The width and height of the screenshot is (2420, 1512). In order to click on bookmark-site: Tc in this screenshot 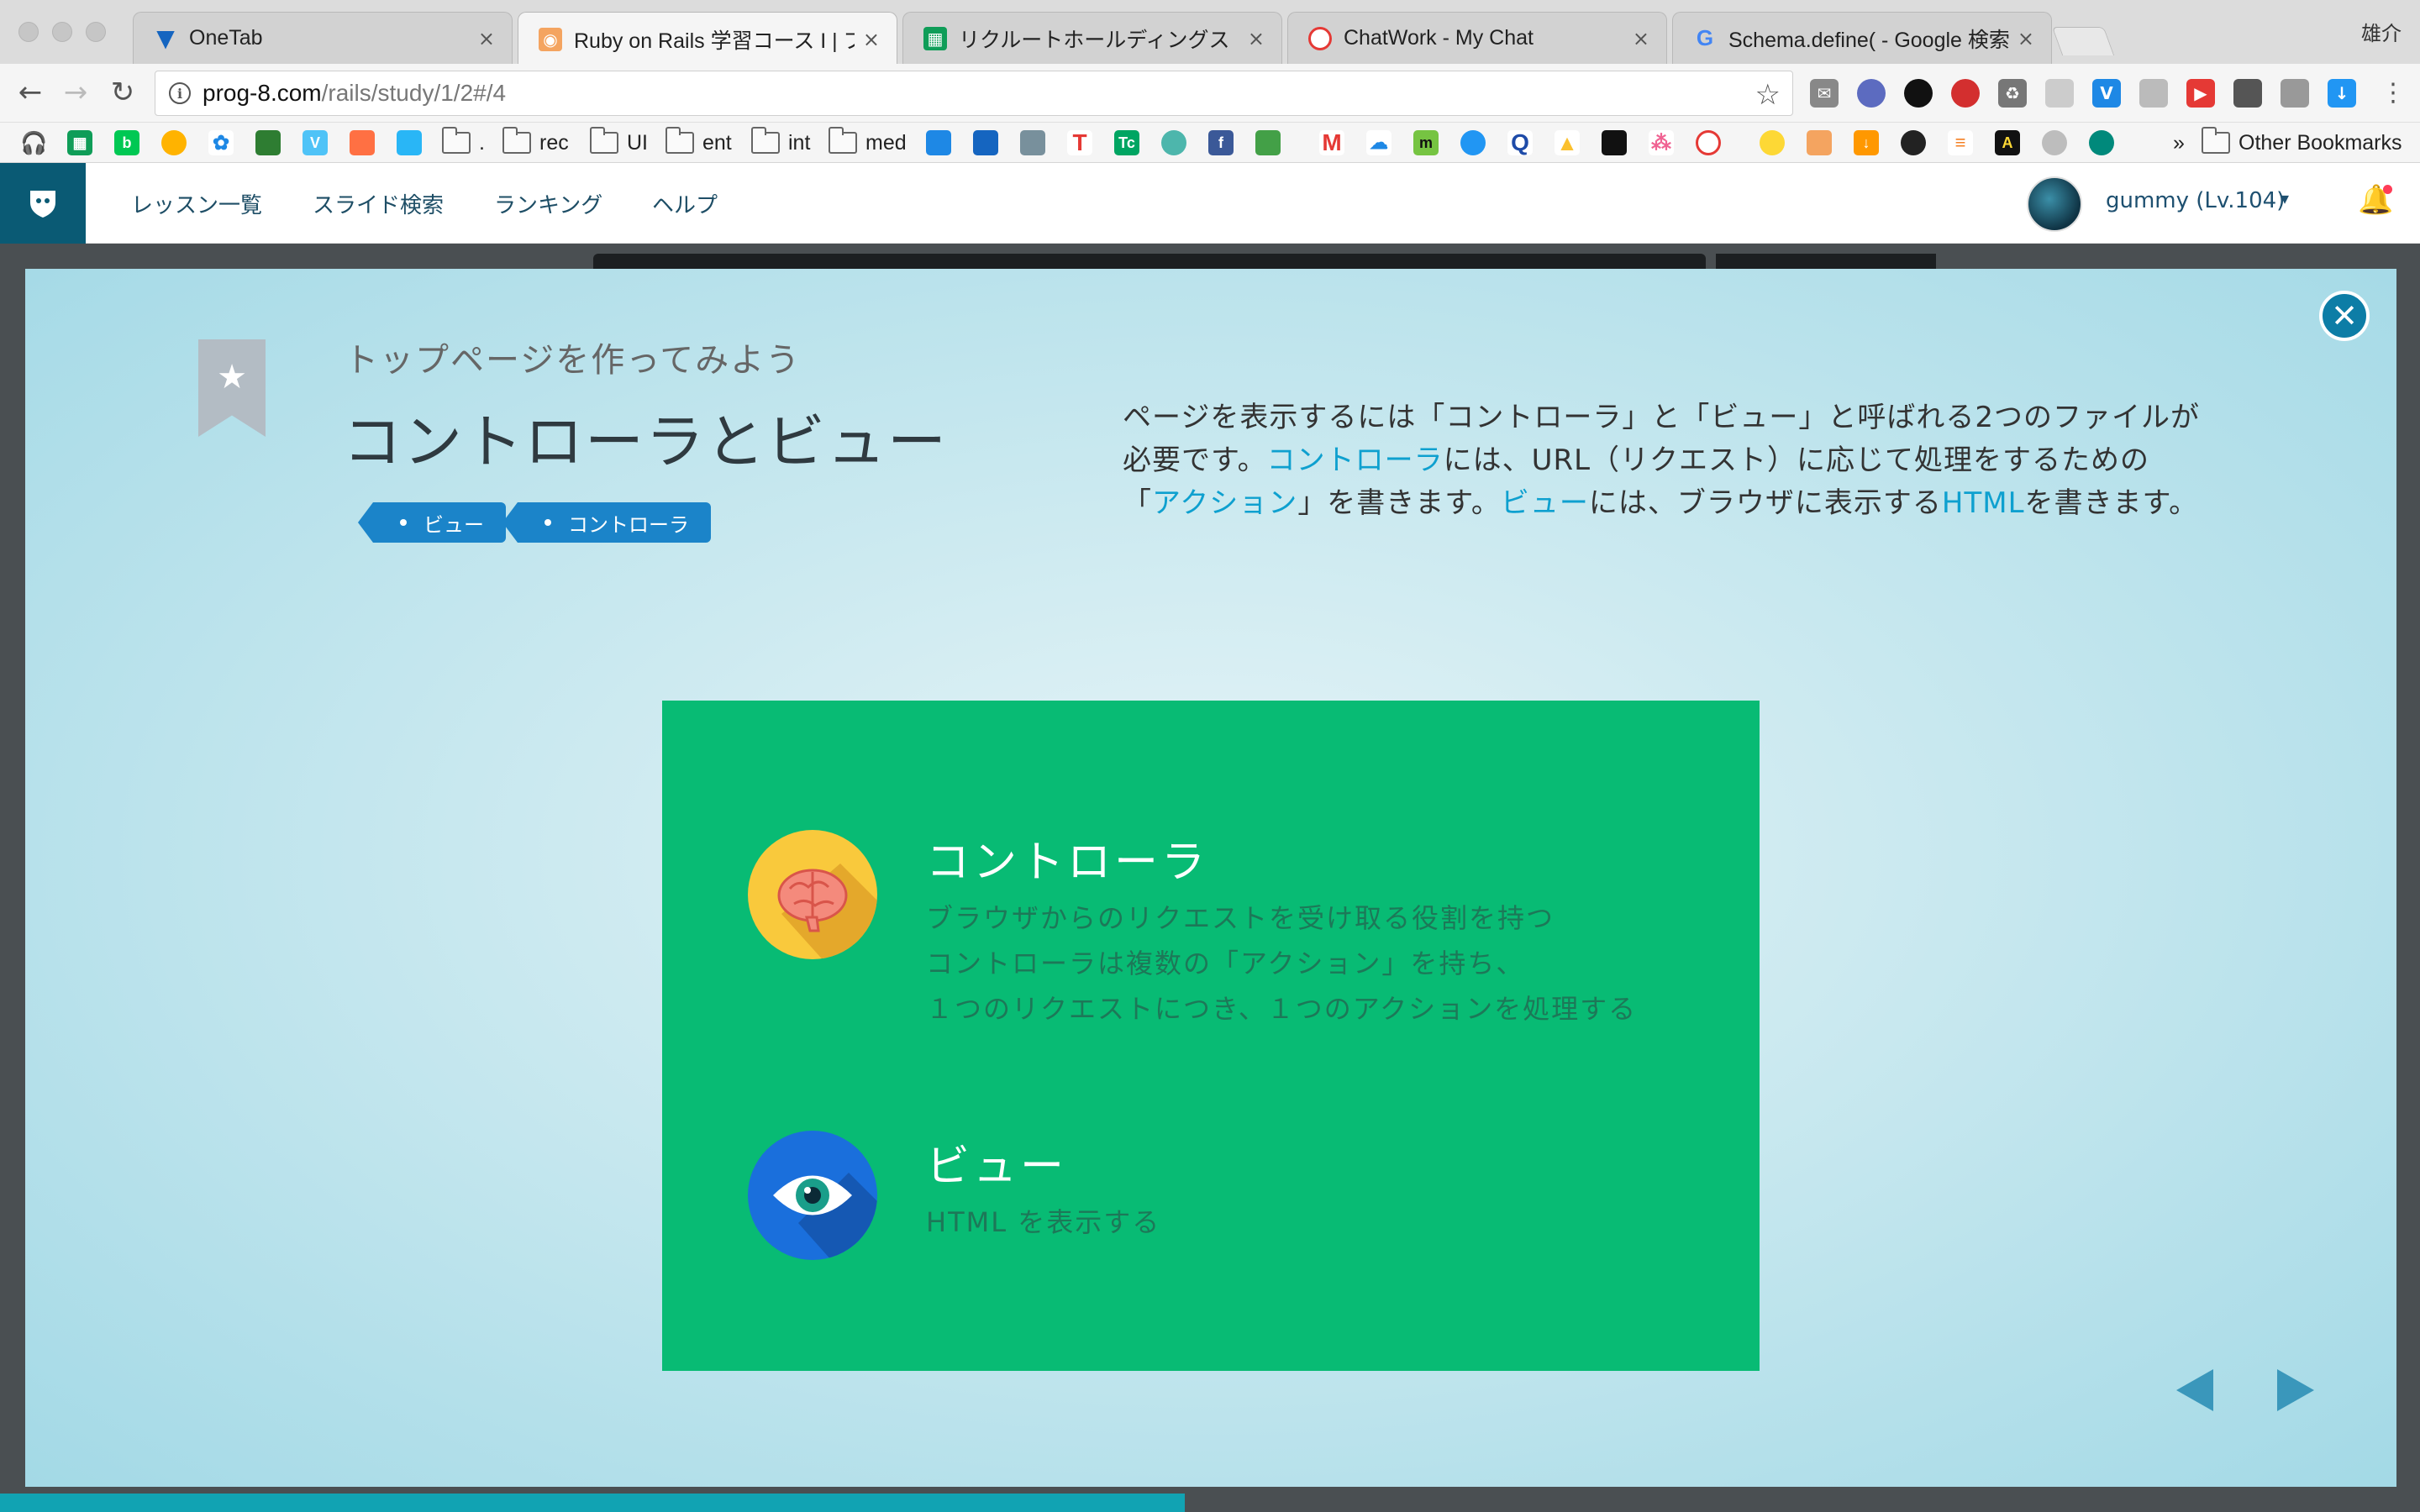, I will do `click(1126, 142)`.